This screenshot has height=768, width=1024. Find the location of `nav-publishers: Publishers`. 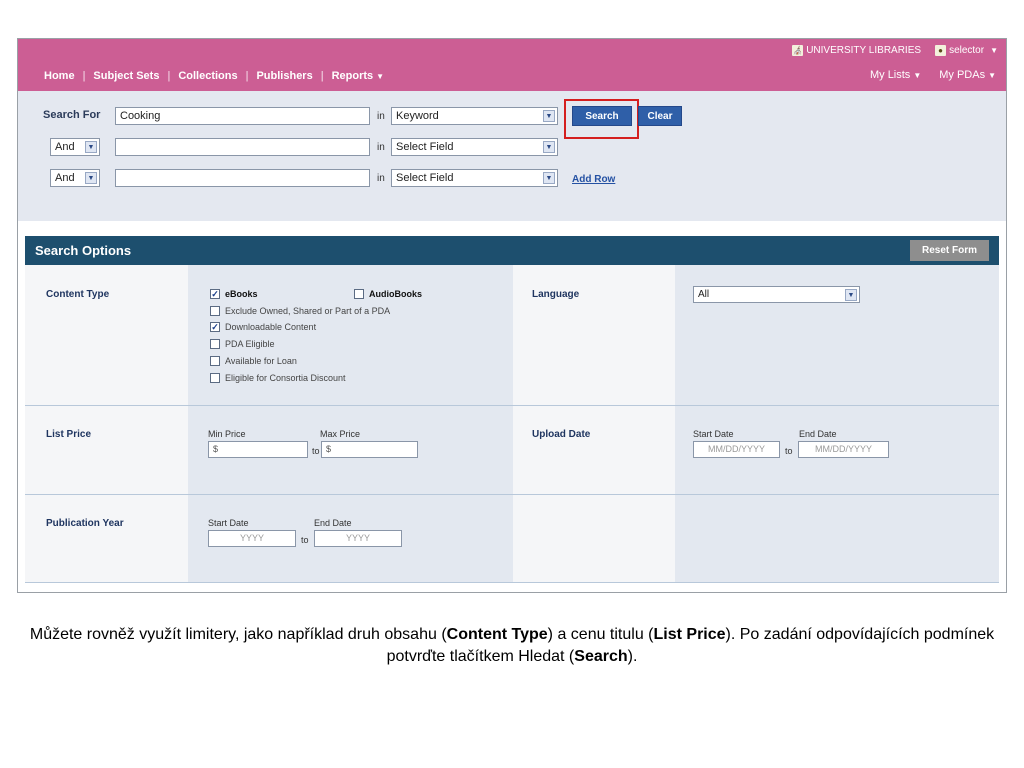

nav-publishers: Publishers is located at coordinates (284, 76).